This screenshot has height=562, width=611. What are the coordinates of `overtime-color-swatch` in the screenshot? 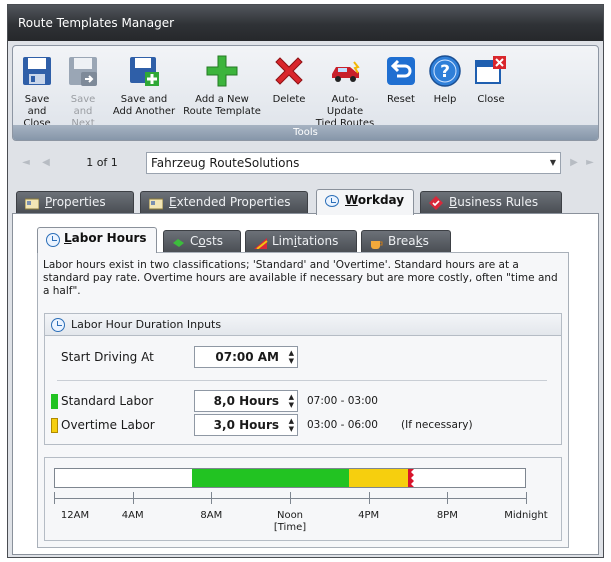 It's located at (54, 425).